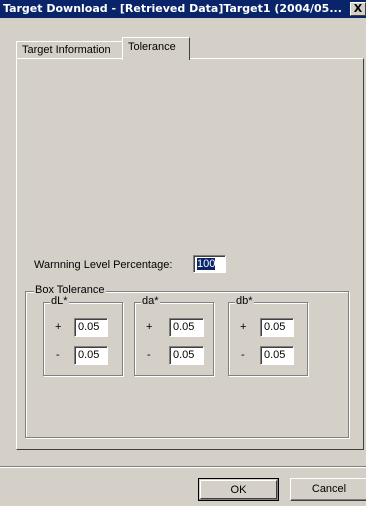  Describe the element at coordinates (59, 301) in the screenshot. I see `dl-group-label: dL*` at that location.